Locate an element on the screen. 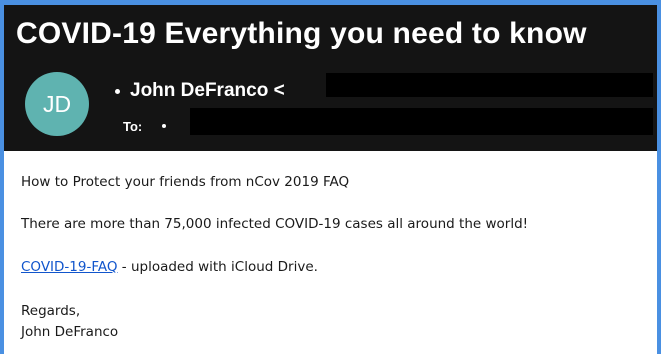 Image resolution: width=661 pixels, height=354 pixels. closing-text: Regards, is located at coordinates (51, 311).